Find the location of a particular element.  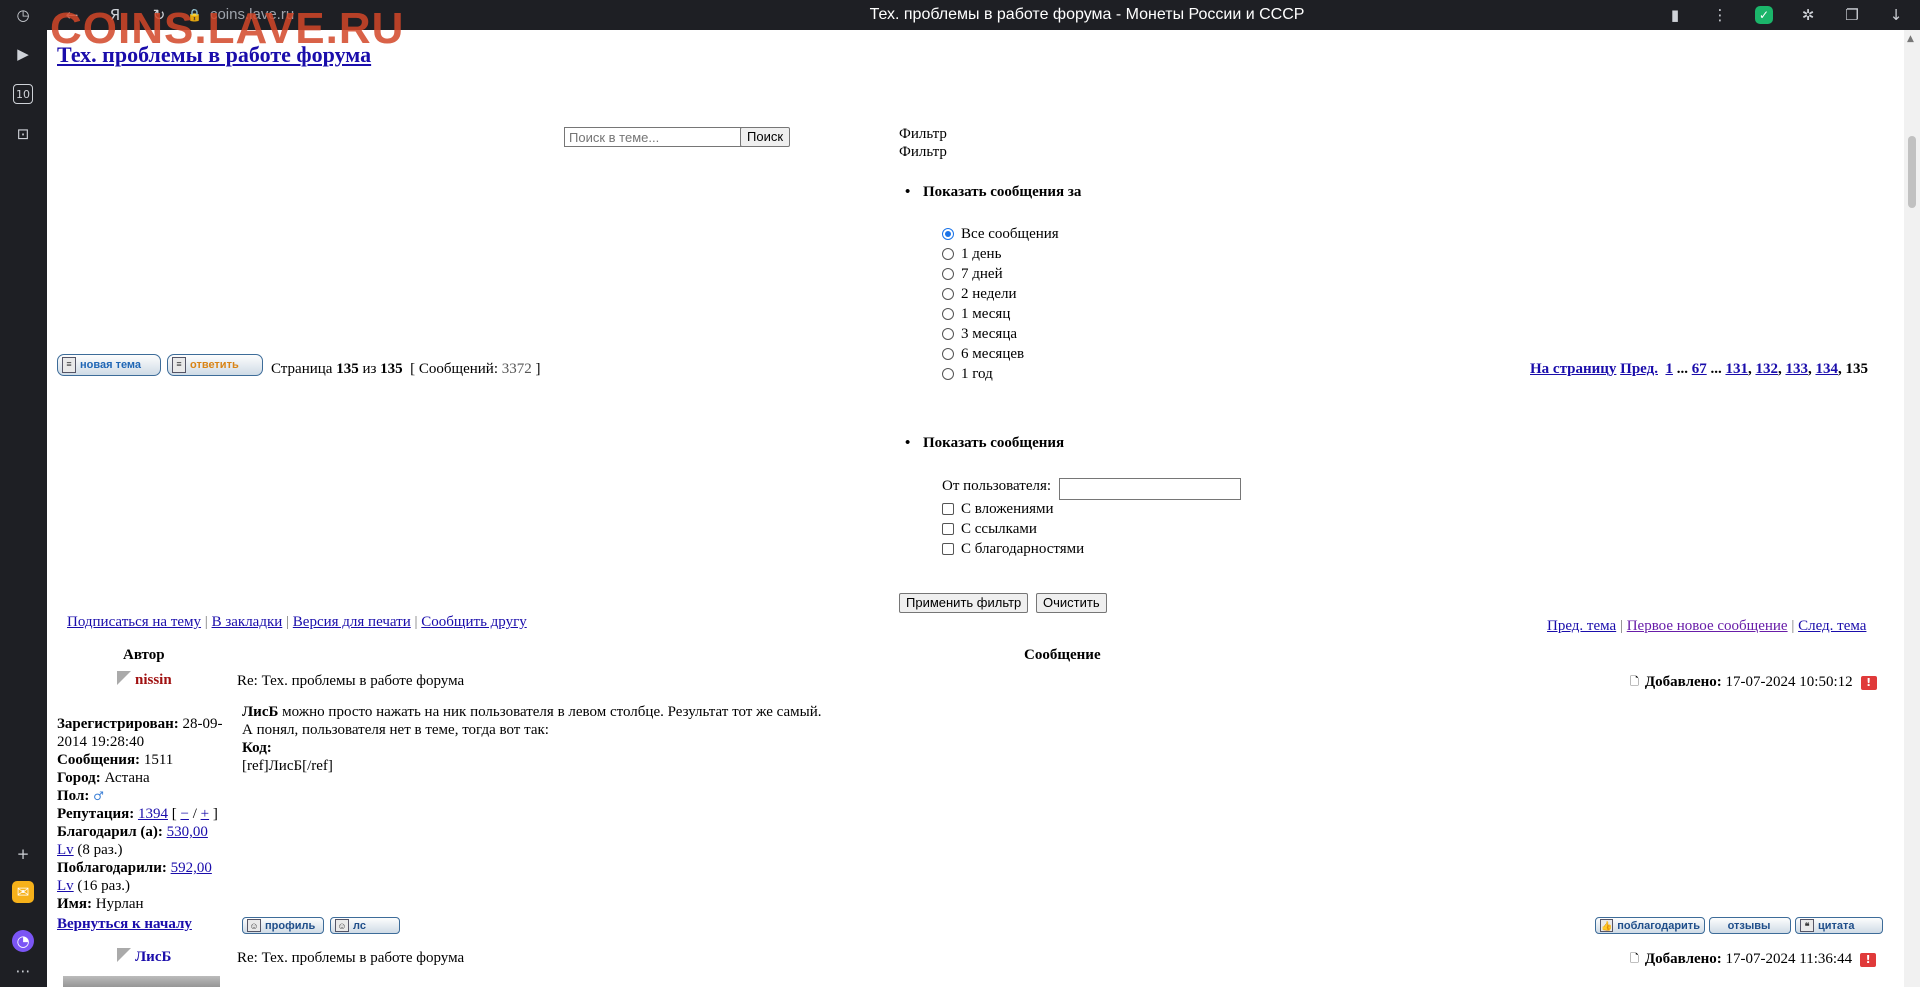

address-bar: 🔒 coins.lave.ru is located at coordinates (407, 15).